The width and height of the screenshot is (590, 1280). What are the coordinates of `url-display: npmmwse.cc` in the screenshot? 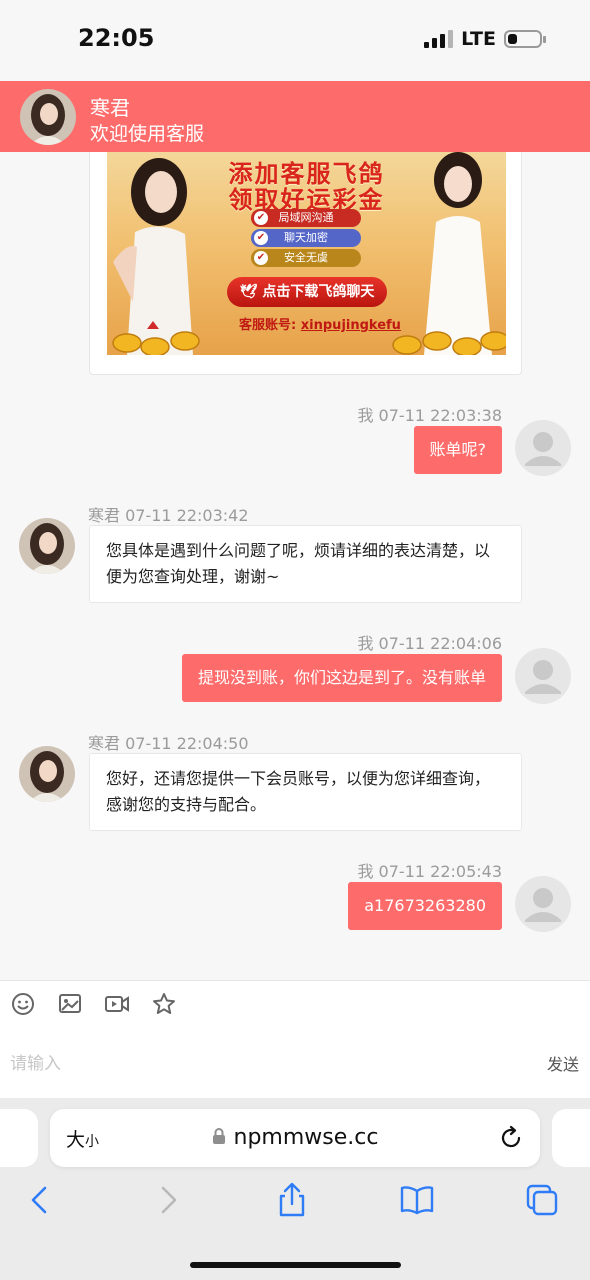 It's located at (295, 1137).